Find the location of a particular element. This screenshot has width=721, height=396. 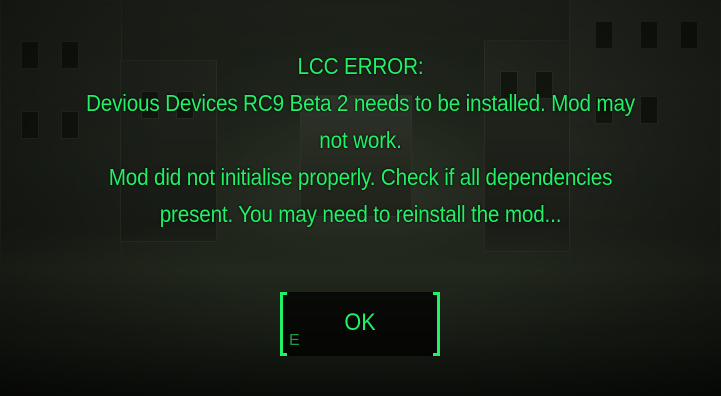

ok-button: OK E is located at coordinates (360, 324).